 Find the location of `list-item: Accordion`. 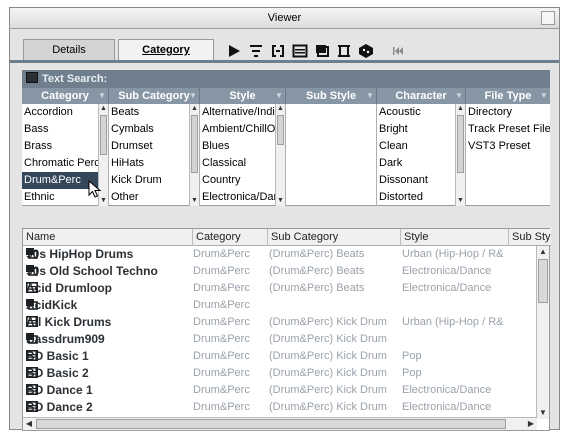

list-item: Accordion is located at coordinates (65, 112).